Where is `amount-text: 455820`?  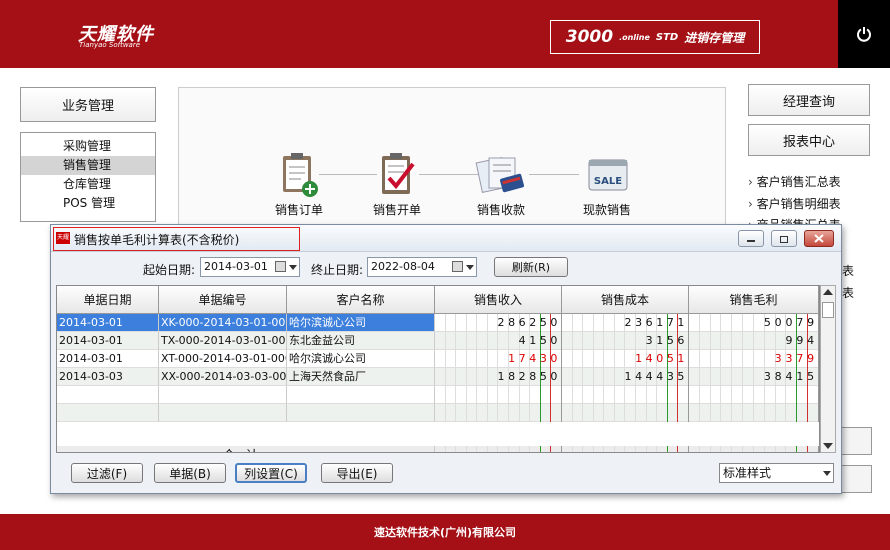 amount-text: 455820 is located at coordinates (498, 449).